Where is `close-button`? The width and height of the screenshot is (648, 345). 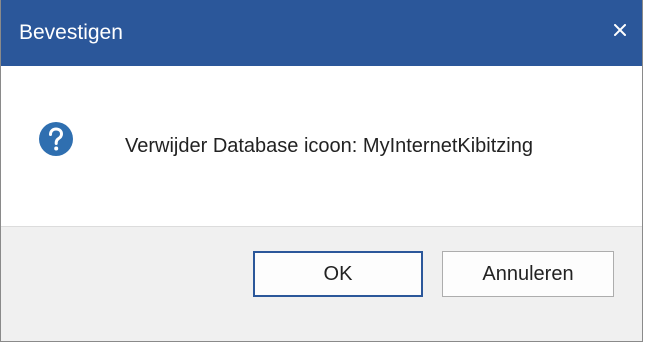
close-button is located at coordinates (620, 30).